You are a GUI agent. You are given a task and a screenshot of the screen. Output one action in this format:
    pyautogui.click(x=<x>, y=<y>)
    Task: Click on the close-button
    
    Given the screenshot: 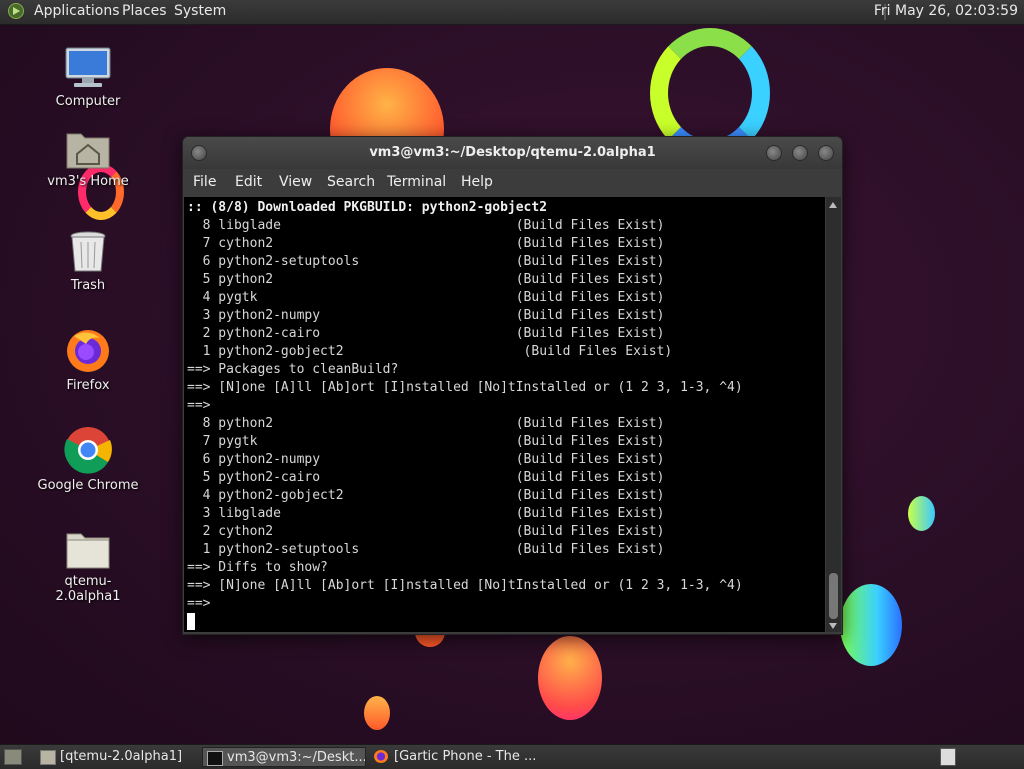 What is the action you would take?
    pyautogui.click(x=826, y=153)
    